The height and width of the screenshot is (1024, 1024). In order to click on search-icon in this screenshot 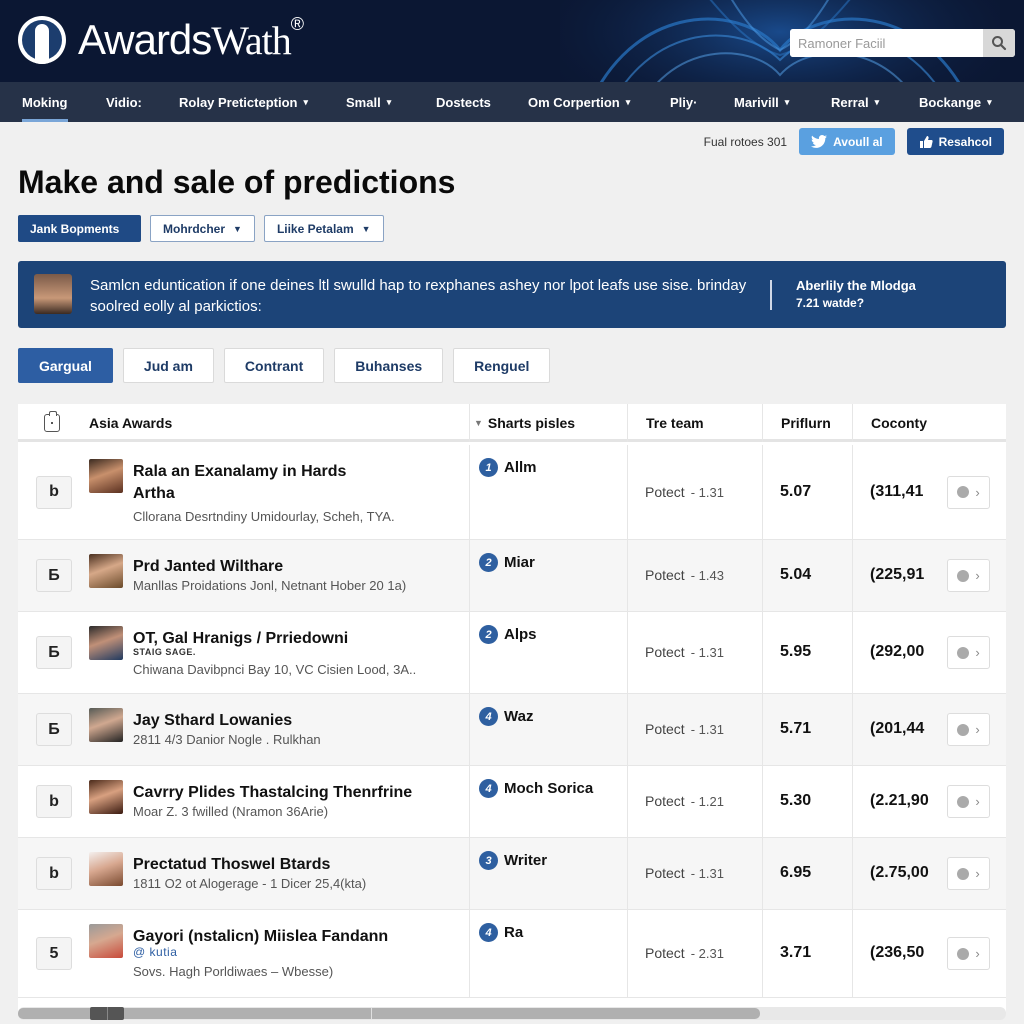, I will do `click(999, 43)`.